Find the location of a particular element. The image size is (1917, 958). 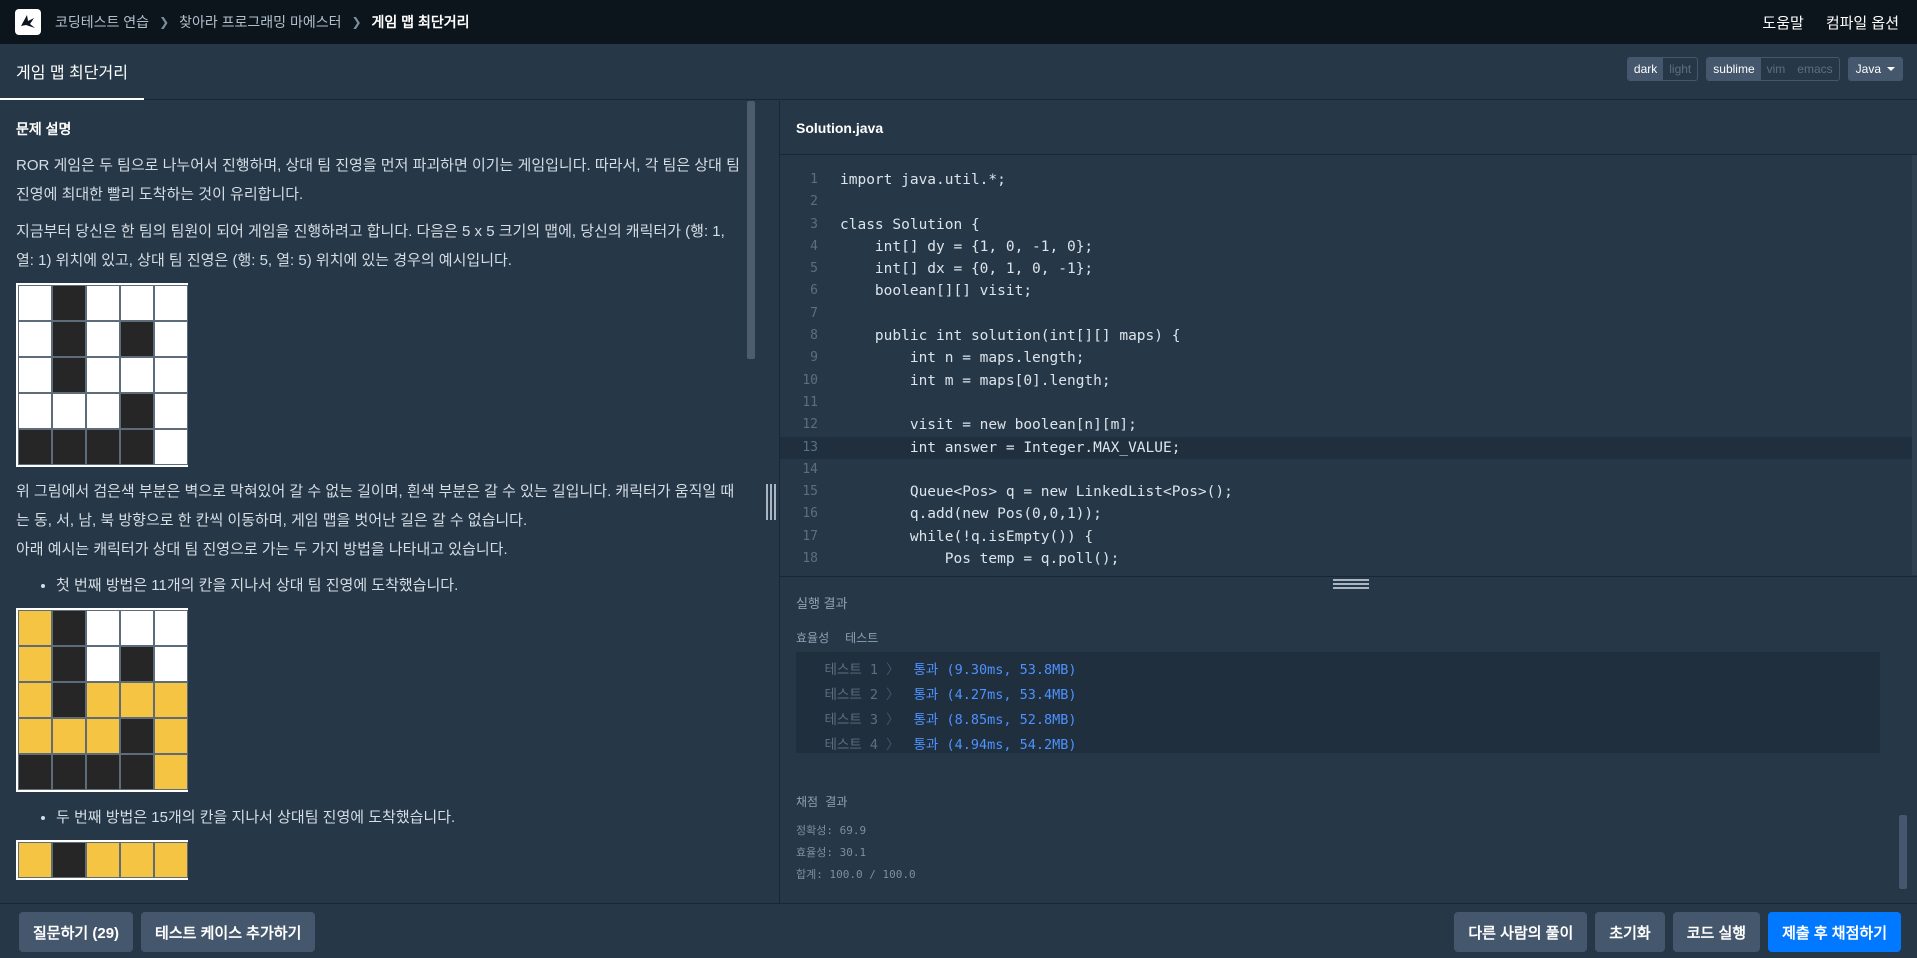

line-number: 3 is located at coordinates (814, 224).